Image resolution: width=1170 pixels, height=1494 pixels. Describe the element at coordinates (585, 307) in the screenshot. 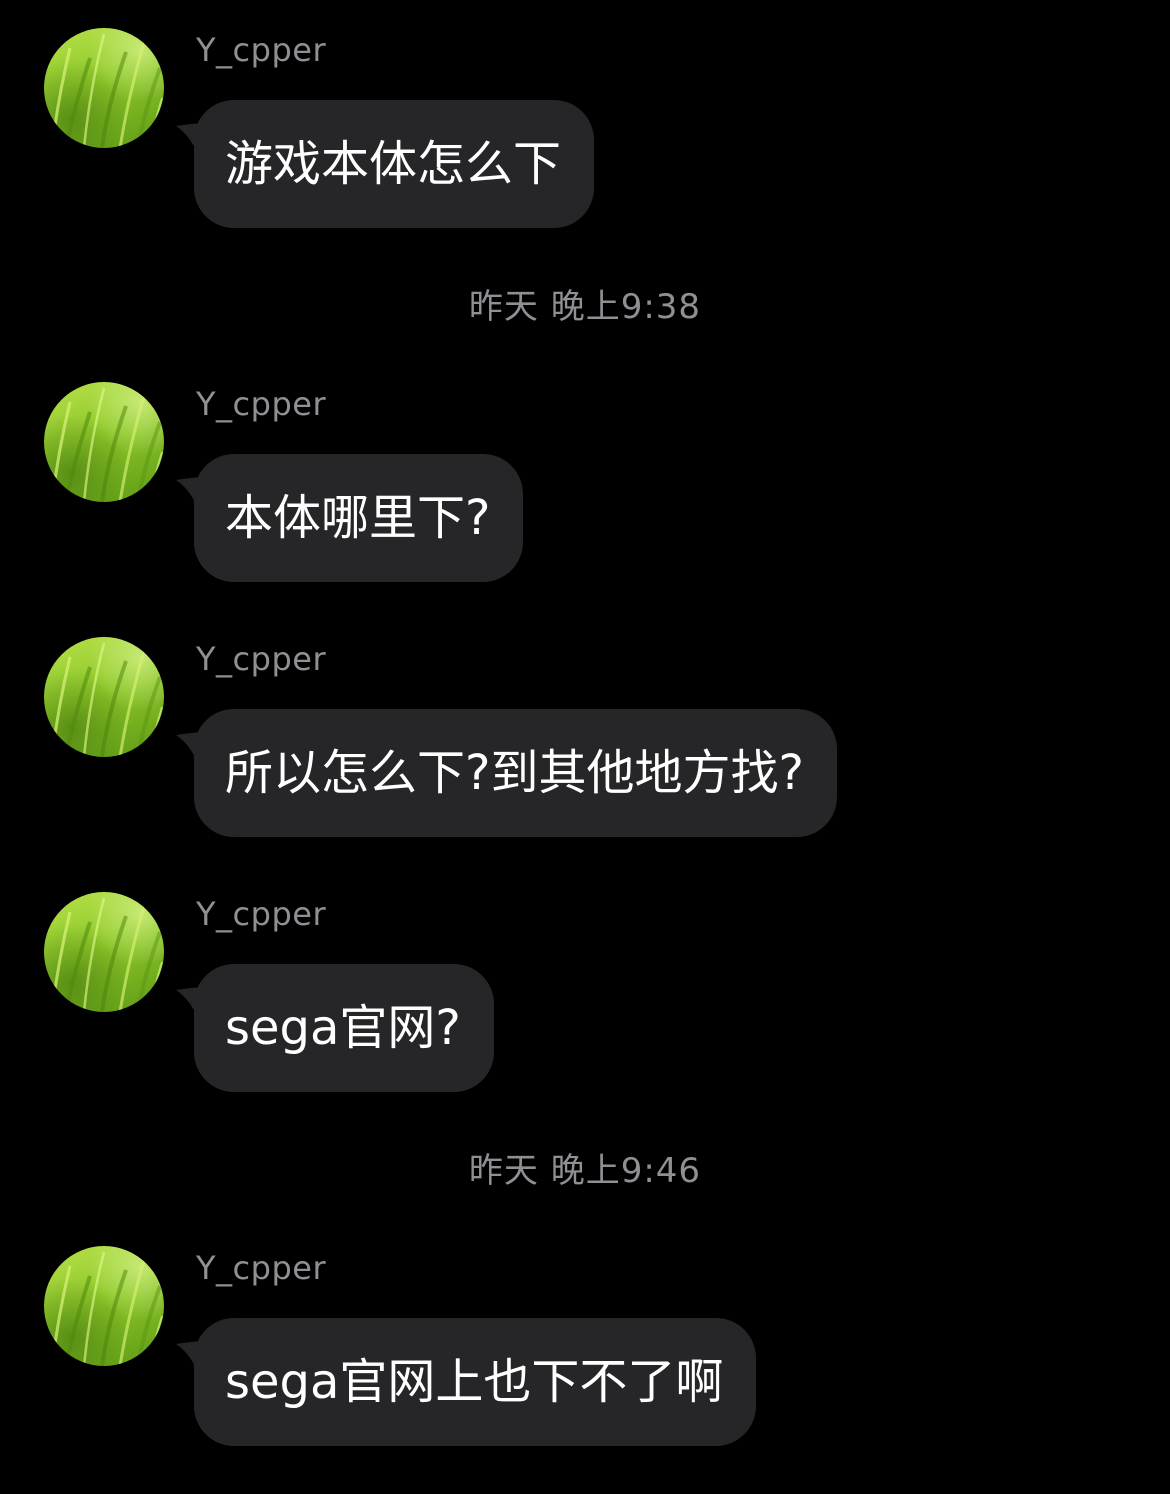

I see `timestamp-divider: 昨天 晚上9:38` at that location.